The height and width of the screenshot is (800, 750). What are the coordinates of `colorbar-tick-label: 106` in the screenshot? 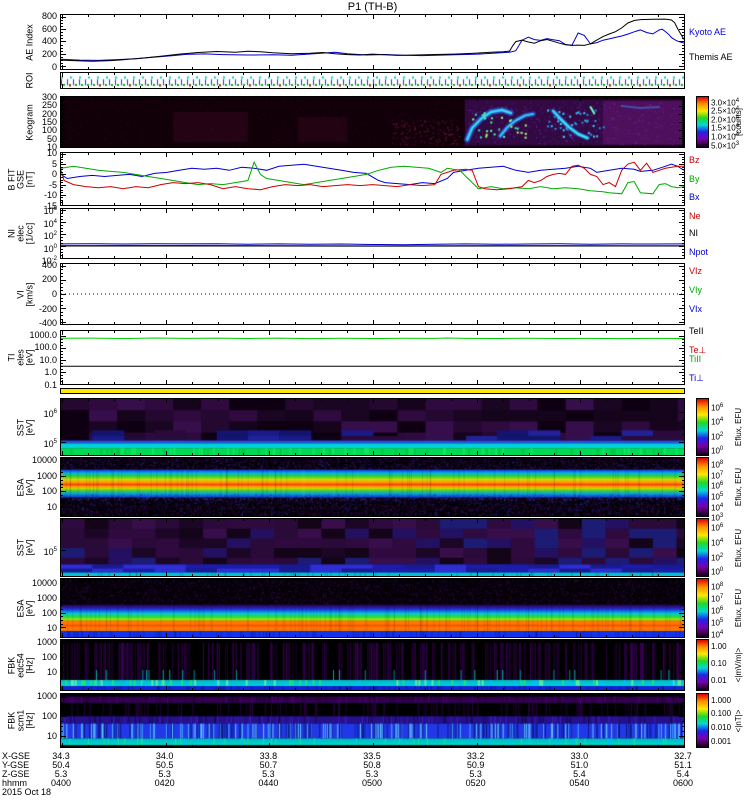 It's located at (717, 528).